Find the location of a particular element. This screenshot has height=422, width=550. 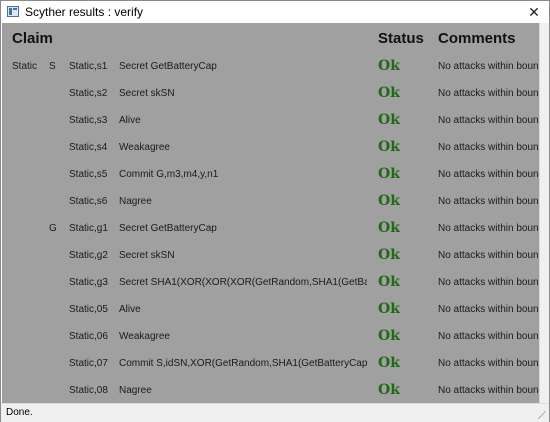

claim-role: S is located at coordinates (52, 66).